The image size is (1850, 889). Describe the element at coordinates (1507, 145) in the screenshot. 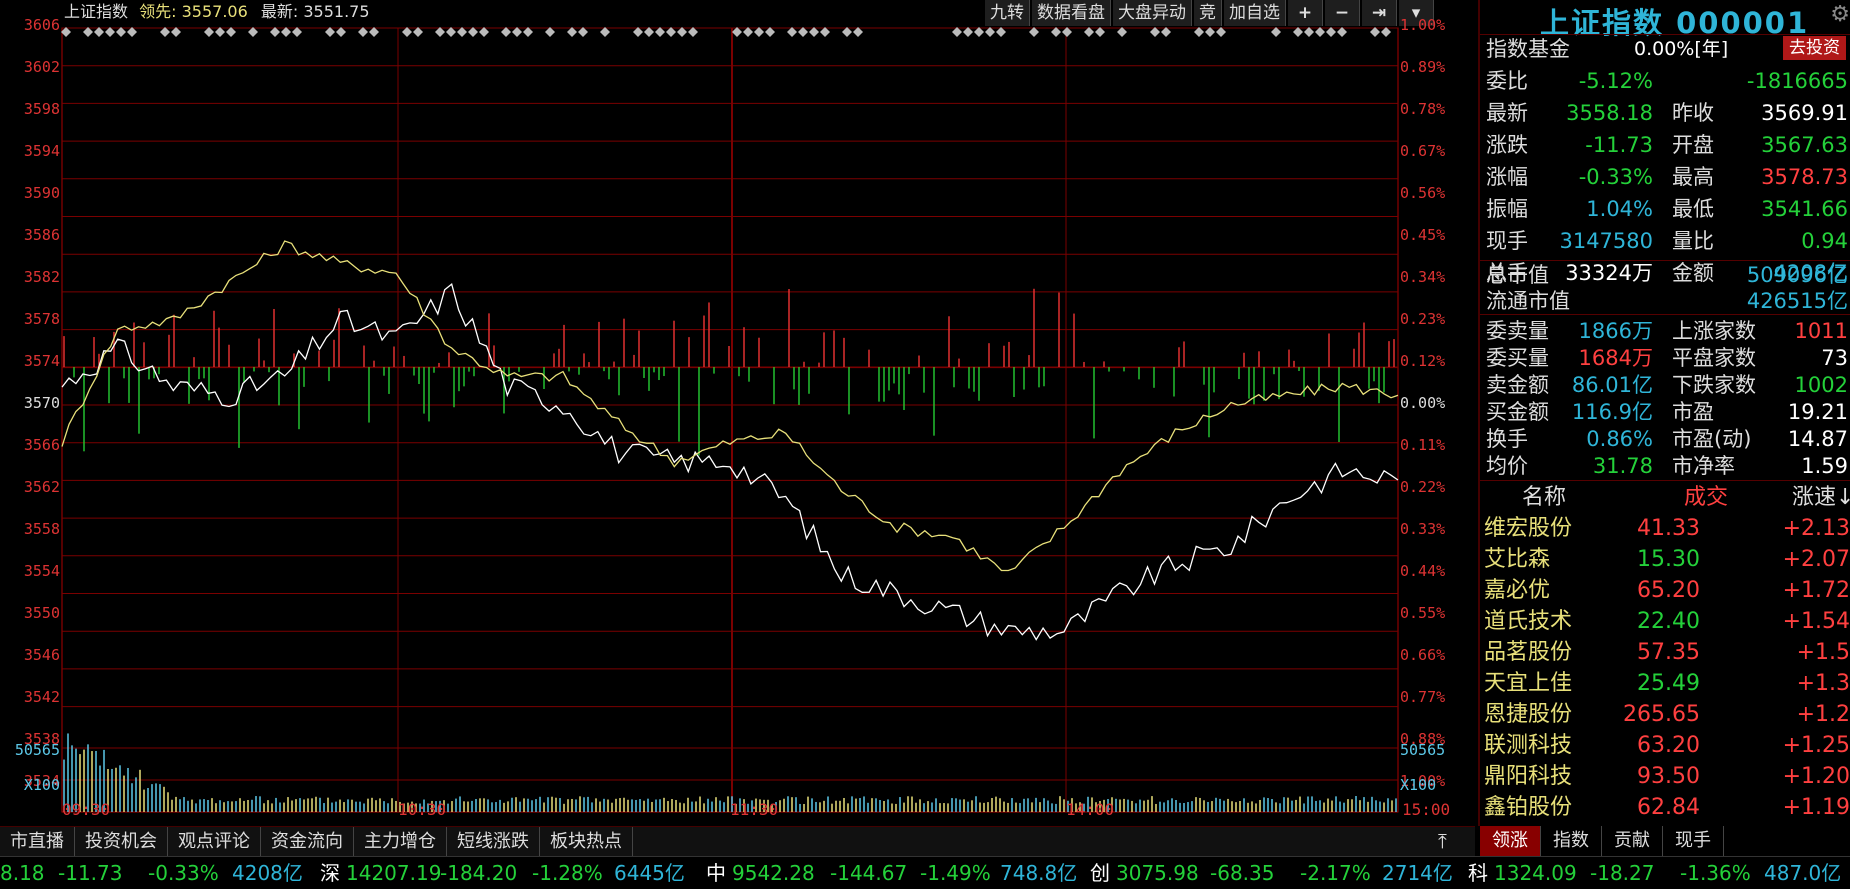

I see `stat-label: 涨跌` at that location.